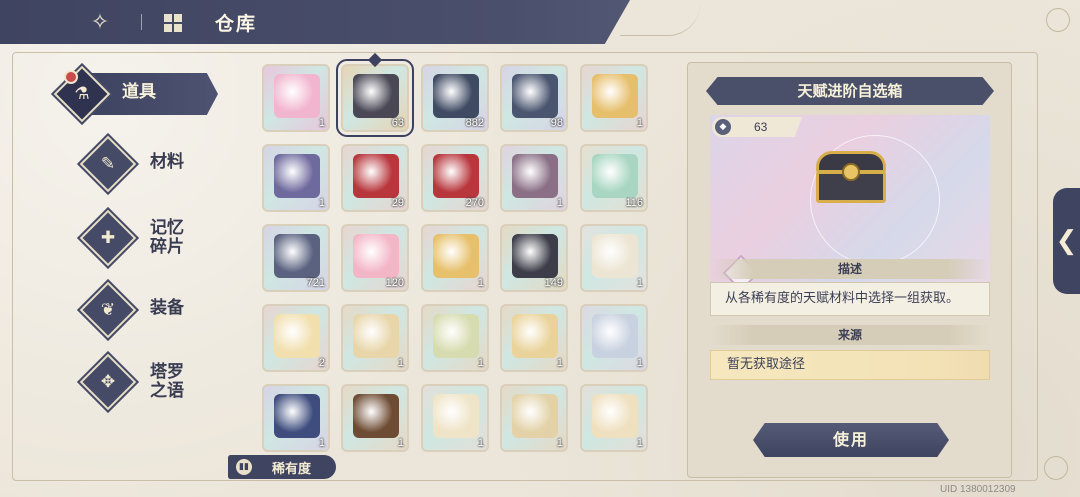 The height and width of the screenshot is (497, 1080). What do you see at coordinates (167, 237) in the screenshot?
I see `nav-item-label: 记忆 碎片` at bounding box center [167, 237].